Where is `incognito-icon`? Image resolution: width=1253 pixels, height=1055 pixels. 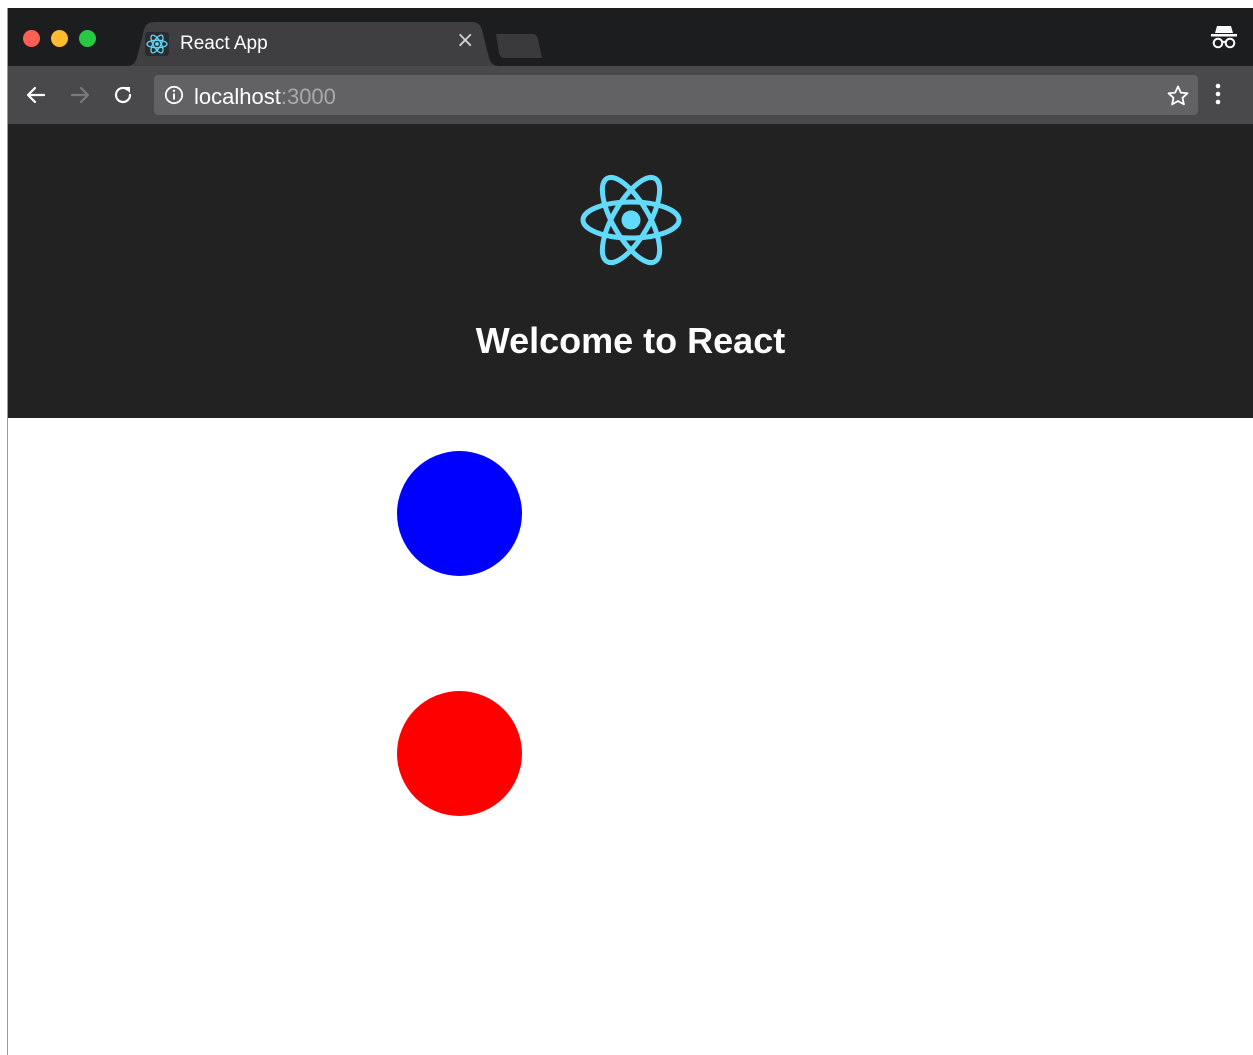 incognito-icon is located at coordinates (1224, 37).